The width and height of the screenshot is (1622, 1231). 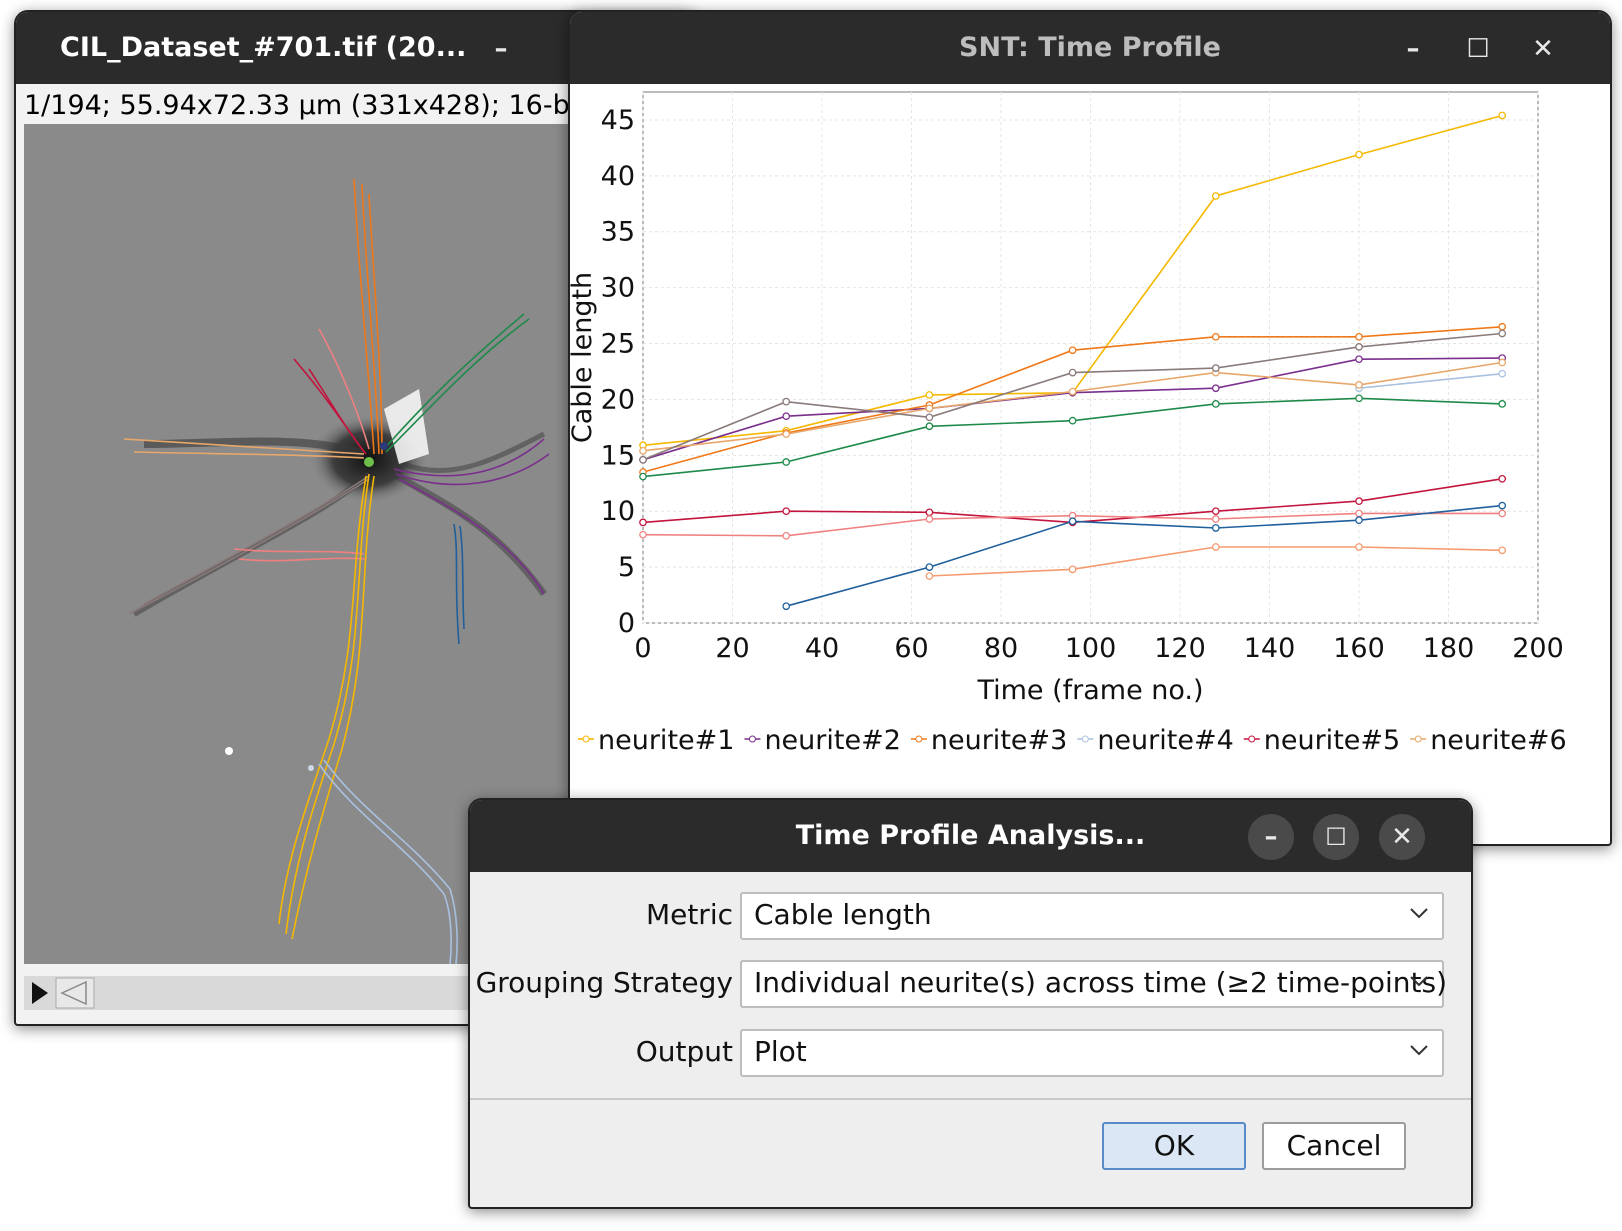 I want to click on y-tick-label: 30, so click(x=618, y=288).